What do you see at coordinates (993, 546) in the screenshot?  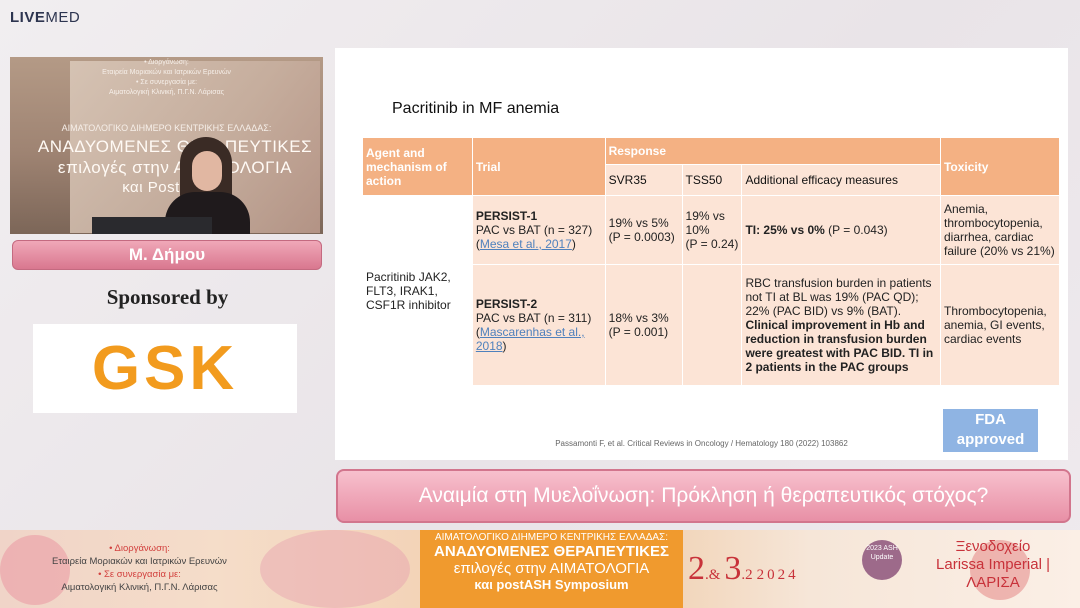 I see `venue-line-1: Ξενοδοχείο` at bounding box center [993, 546].